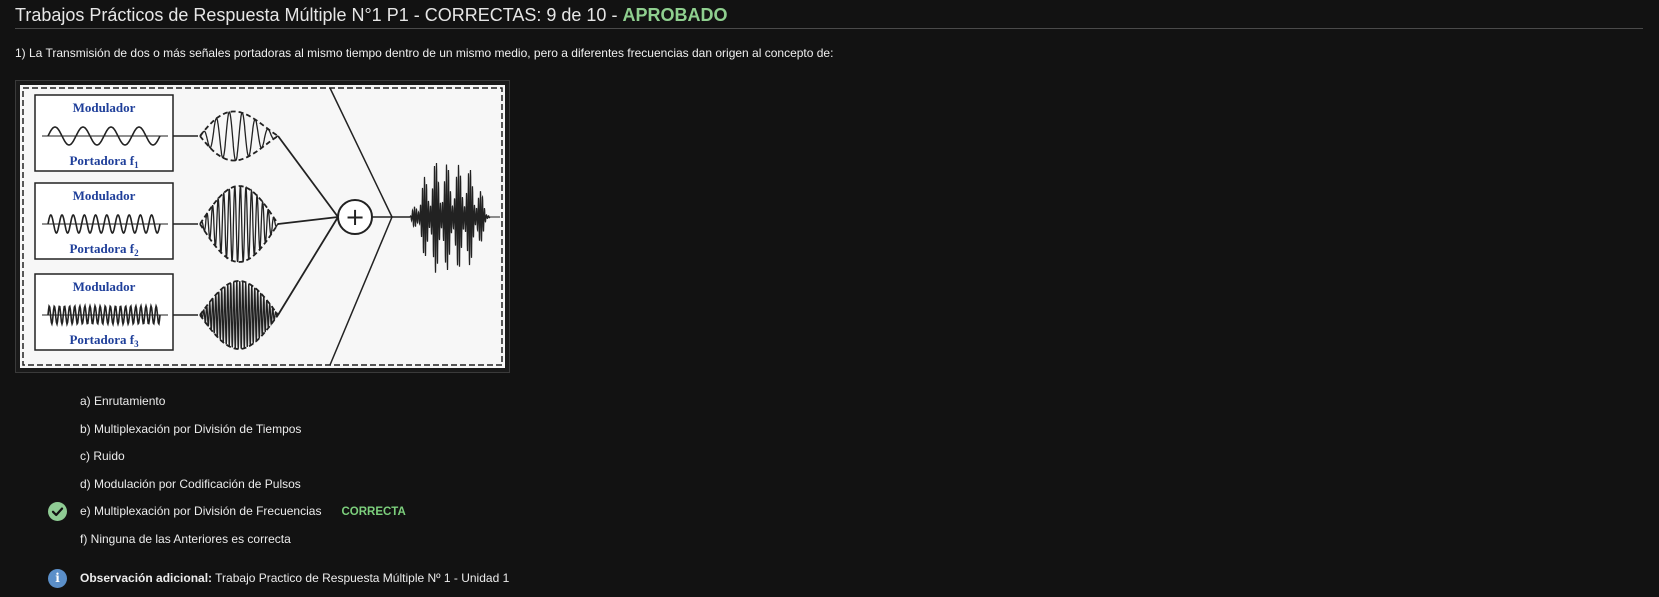  Describe the element at coordinates (373, 512) in the screenshot. I see `correct-tag: CORRECTA` at that location.